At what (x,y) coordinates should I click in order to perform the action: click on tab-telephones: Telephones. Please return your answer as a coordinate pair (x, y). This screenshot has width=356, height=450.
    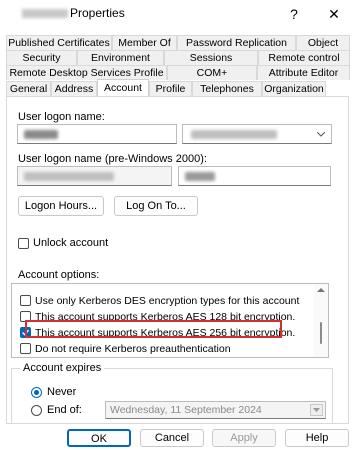
    Looking at the image, I should click on (227, 88).